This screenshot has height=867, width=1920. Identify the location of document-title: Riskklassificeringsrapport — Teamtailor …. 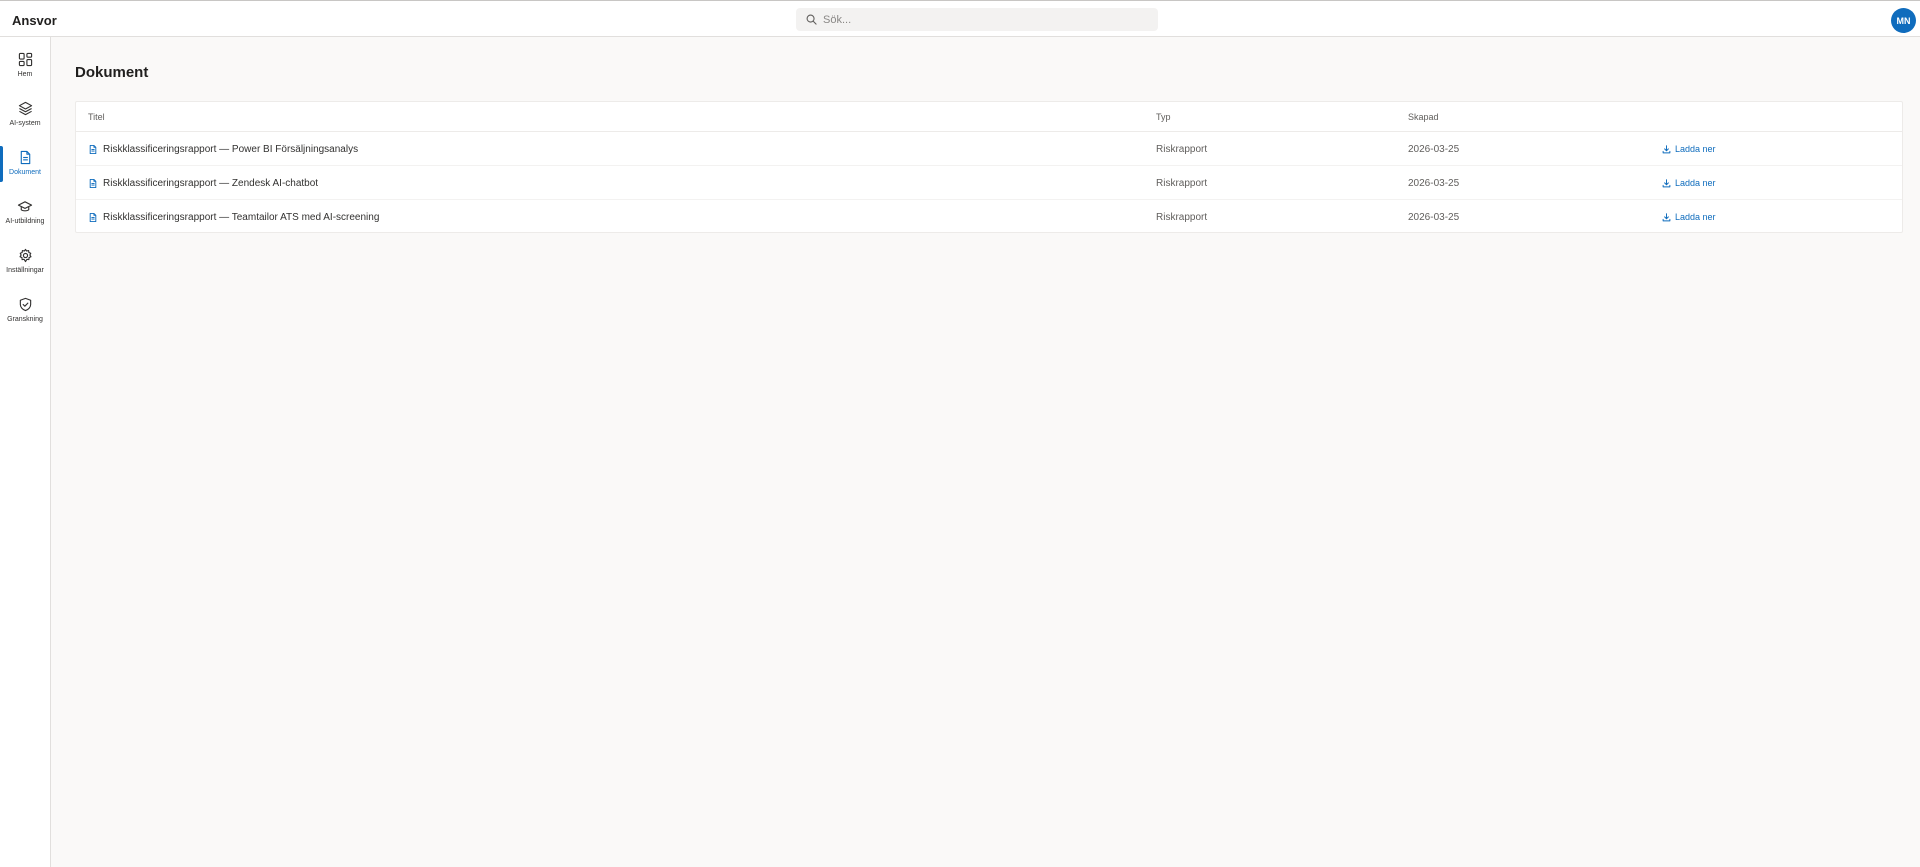
(241, 217).